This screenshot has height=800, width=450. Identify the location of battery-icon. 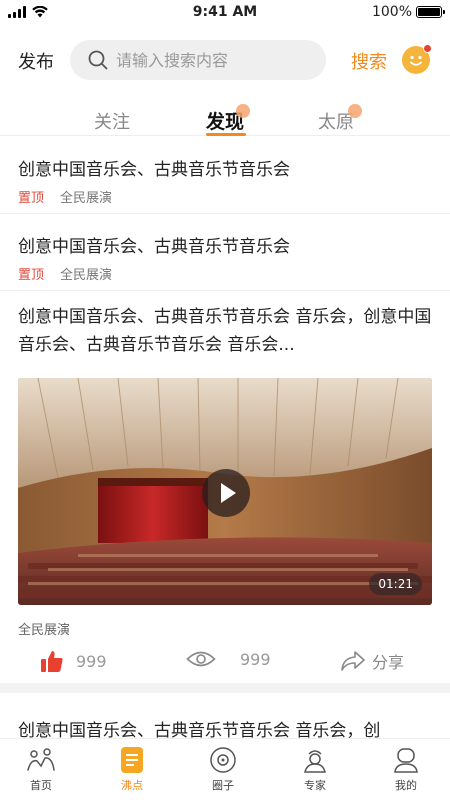
(430, 12).